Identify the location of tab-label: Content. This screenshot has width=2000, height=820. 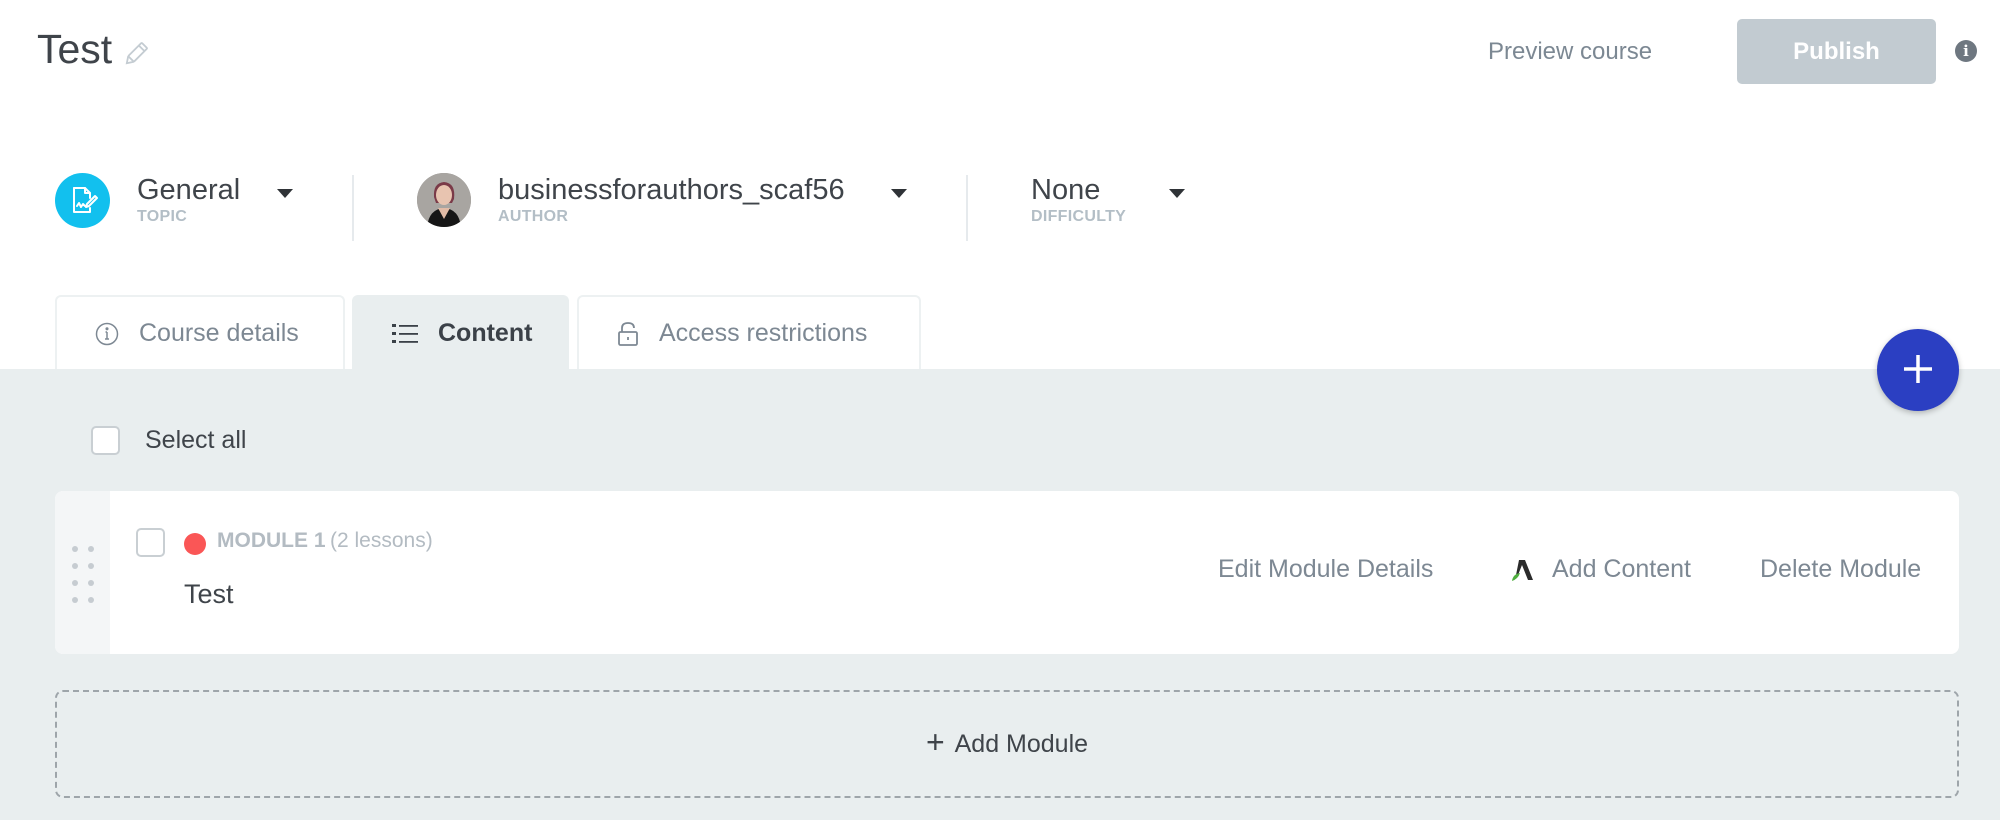
(485, 333).